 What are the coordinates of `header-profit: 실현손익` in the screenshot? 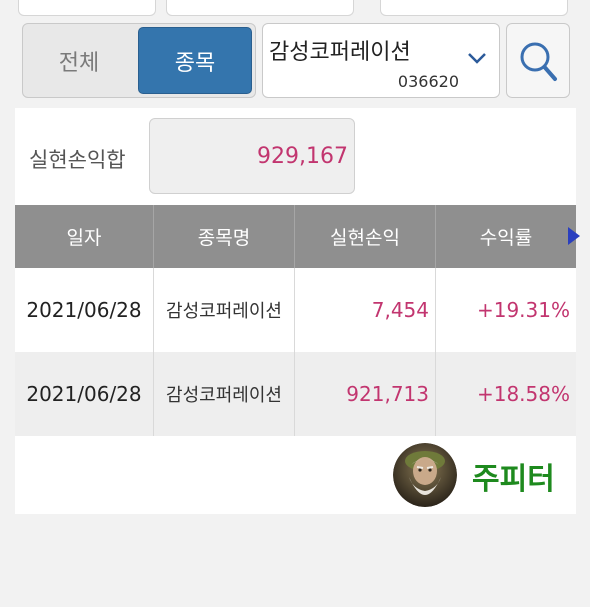 It's located at (365, 236).